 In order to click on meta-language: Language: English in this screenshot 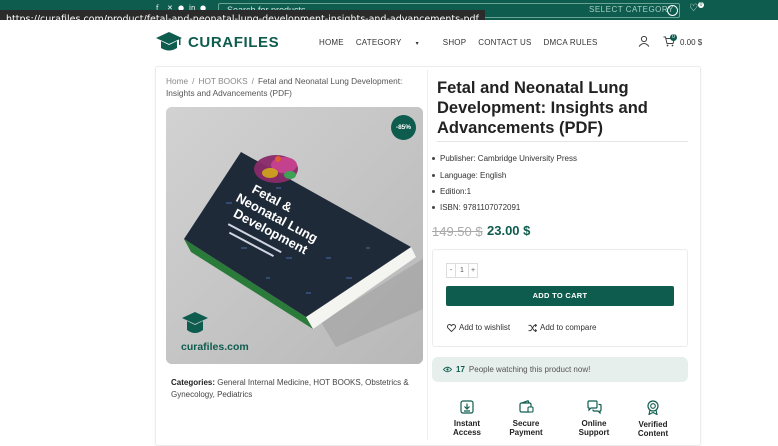, I will do `click(469, 175)`.